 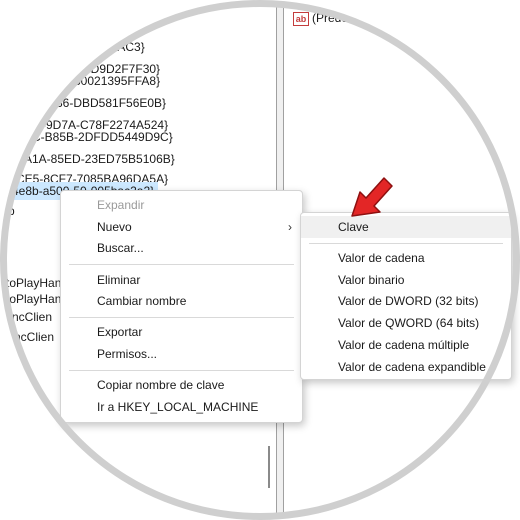 I want to click on submenu-item-valor-binario: Valor binario, so click(x=406, y=280).